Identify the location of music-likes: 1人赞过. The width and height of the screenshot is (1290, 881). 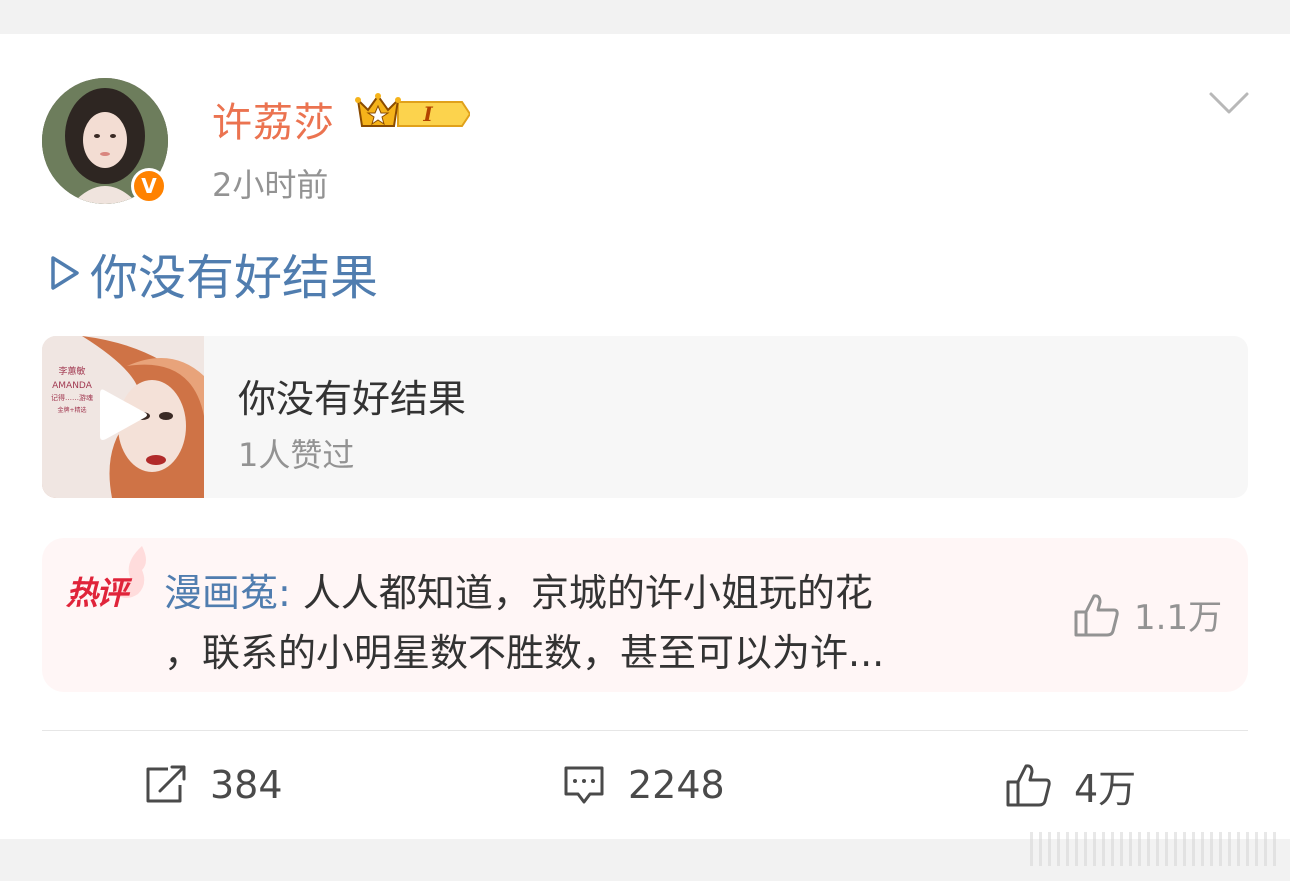
(296, 455).